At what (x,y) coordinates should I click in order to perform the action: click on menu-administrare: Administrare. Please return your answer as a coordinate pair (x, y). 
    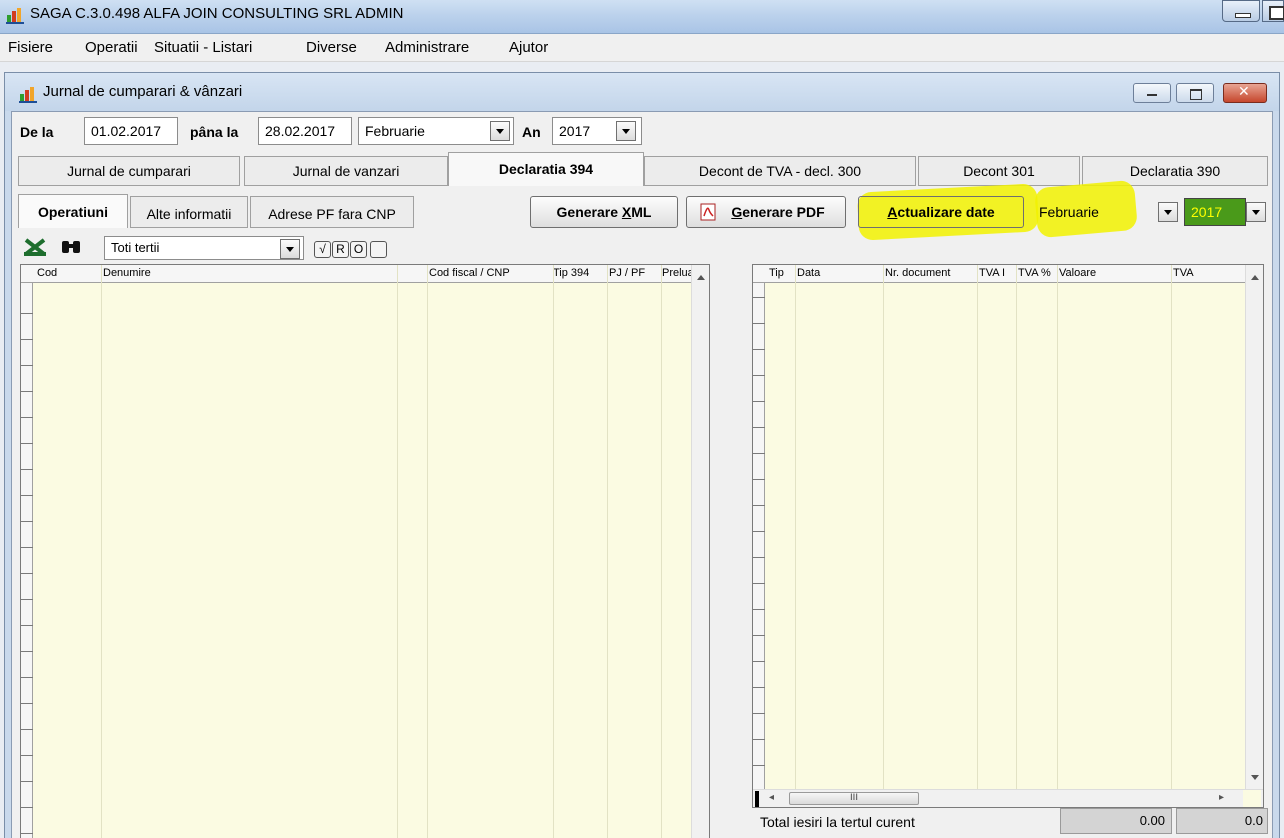
    Looking at the image, I should click on (427, 47).